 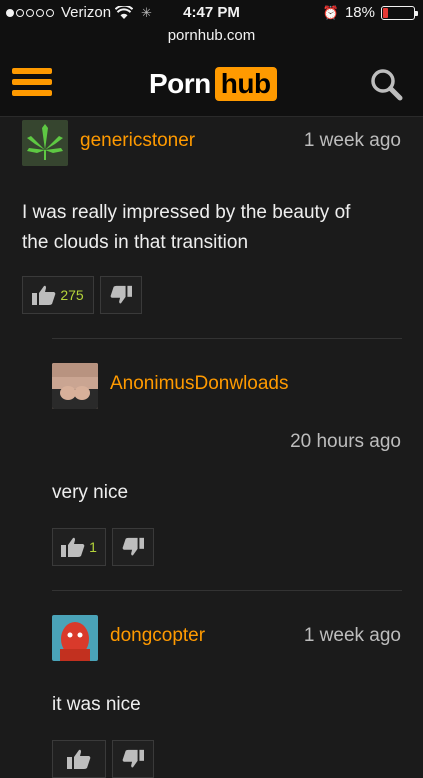 What do you see at coordinates (93, 547) in the screenshot?
I see `like-count: 1` at bounding box center [93, 547].